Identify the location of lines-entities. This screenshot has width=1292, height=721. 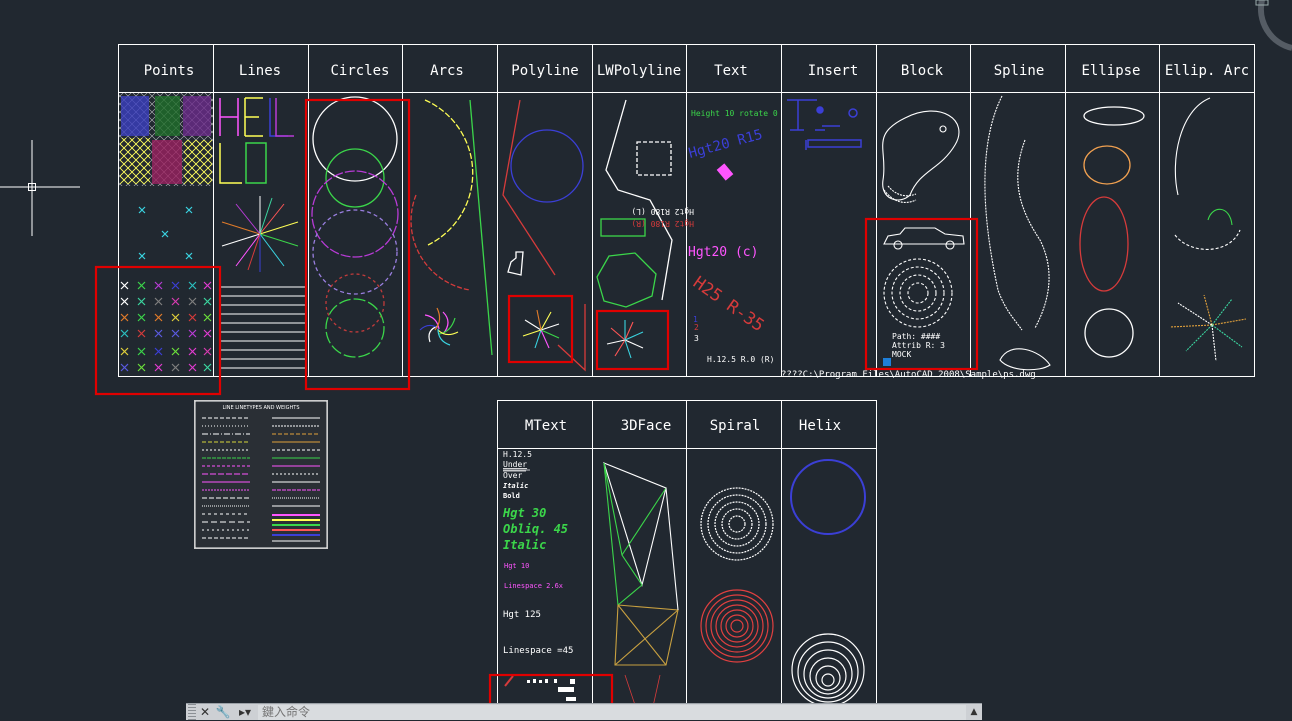
(262, 233).